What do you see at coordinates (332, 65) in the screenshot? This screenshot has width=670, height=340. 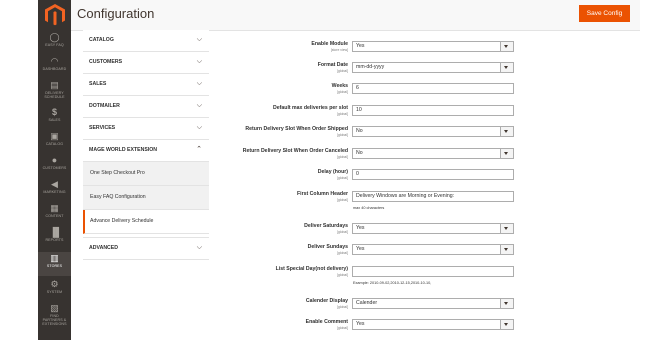 I see `format-date-label: Format Date` at bounding box center [332, 65].